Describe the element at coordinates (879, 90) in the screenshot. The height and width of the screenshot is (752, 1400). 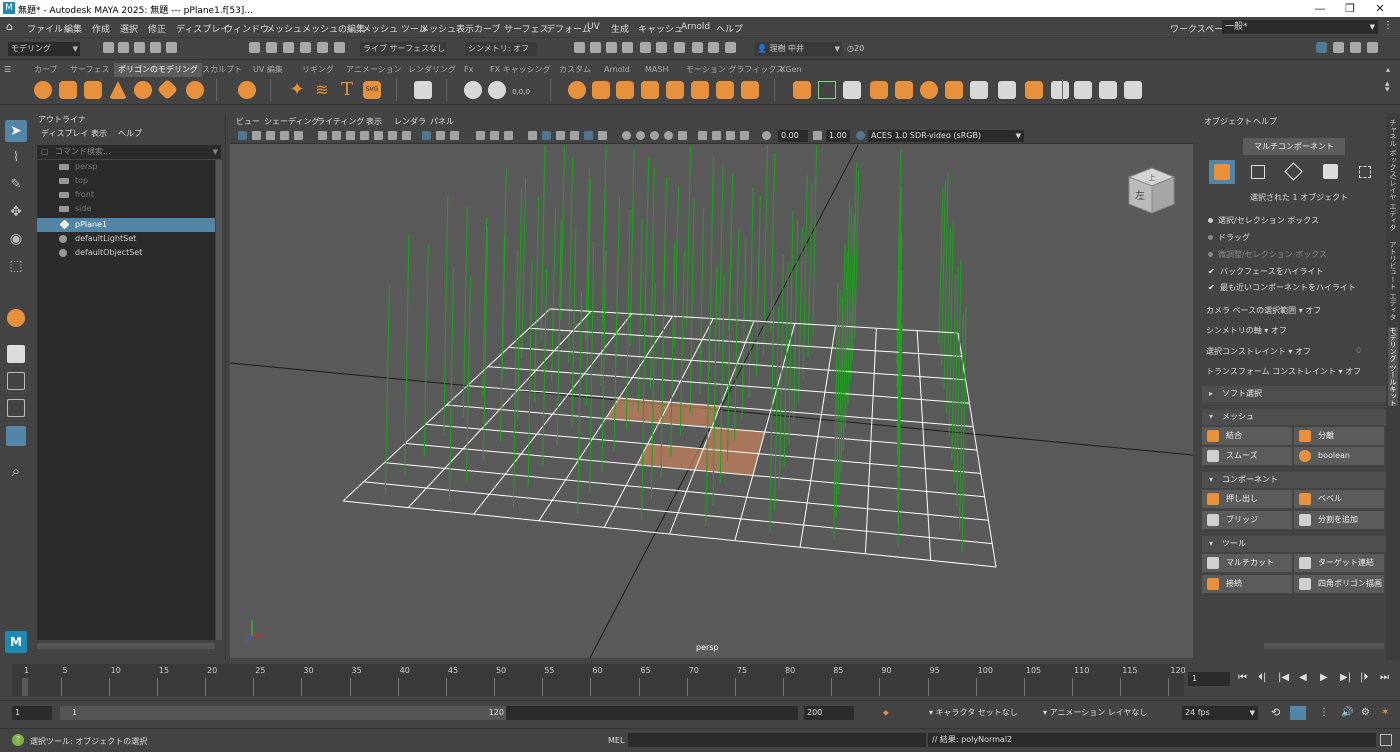
I see `bevel-icon` at that location.